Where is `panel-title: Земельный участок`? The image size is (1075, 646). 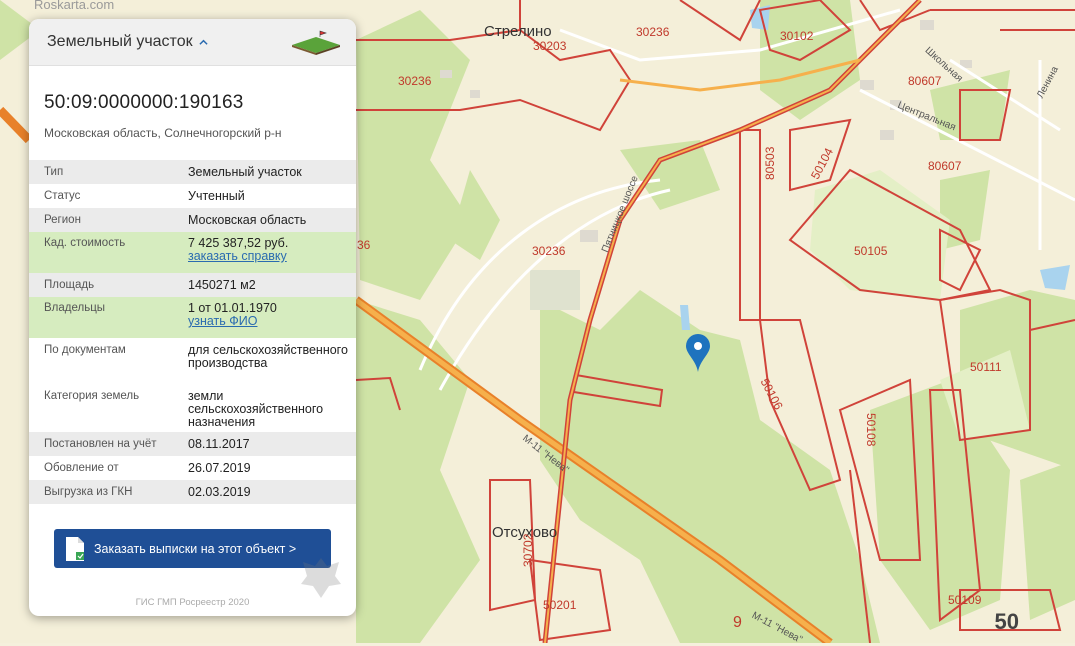
panel-title: Земельный участок is located at coordinates (120, 41).